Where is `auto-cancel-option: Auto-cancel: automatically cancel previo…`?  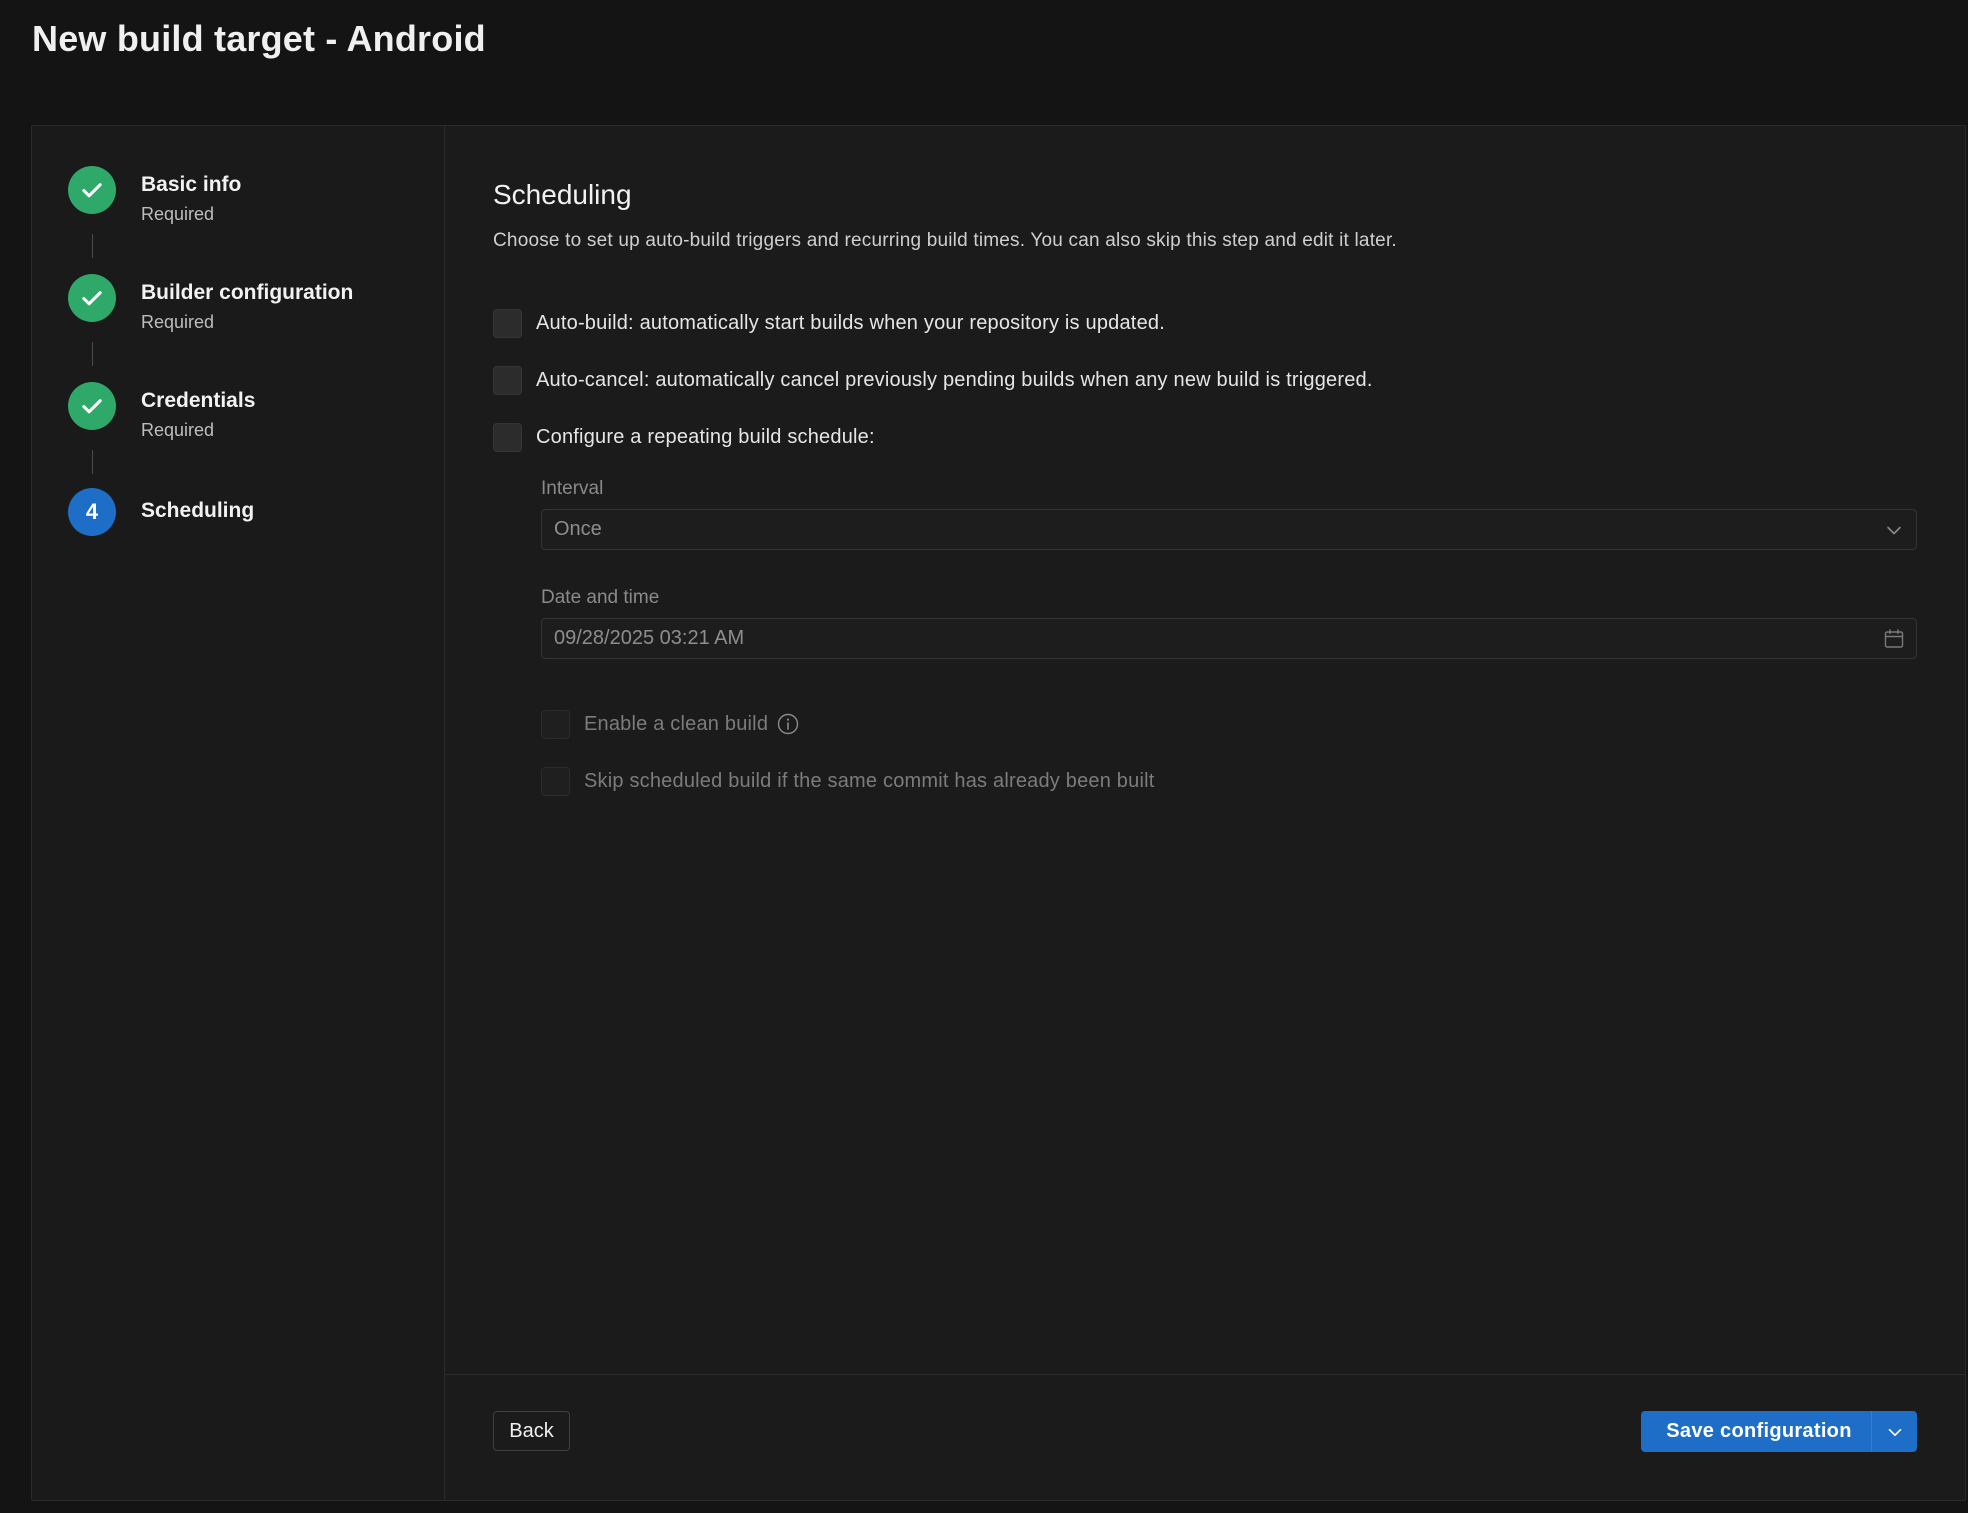 auto-cancel-option: Auto-cancel: automatically cancel previo… is located at coordinates (933, 380).